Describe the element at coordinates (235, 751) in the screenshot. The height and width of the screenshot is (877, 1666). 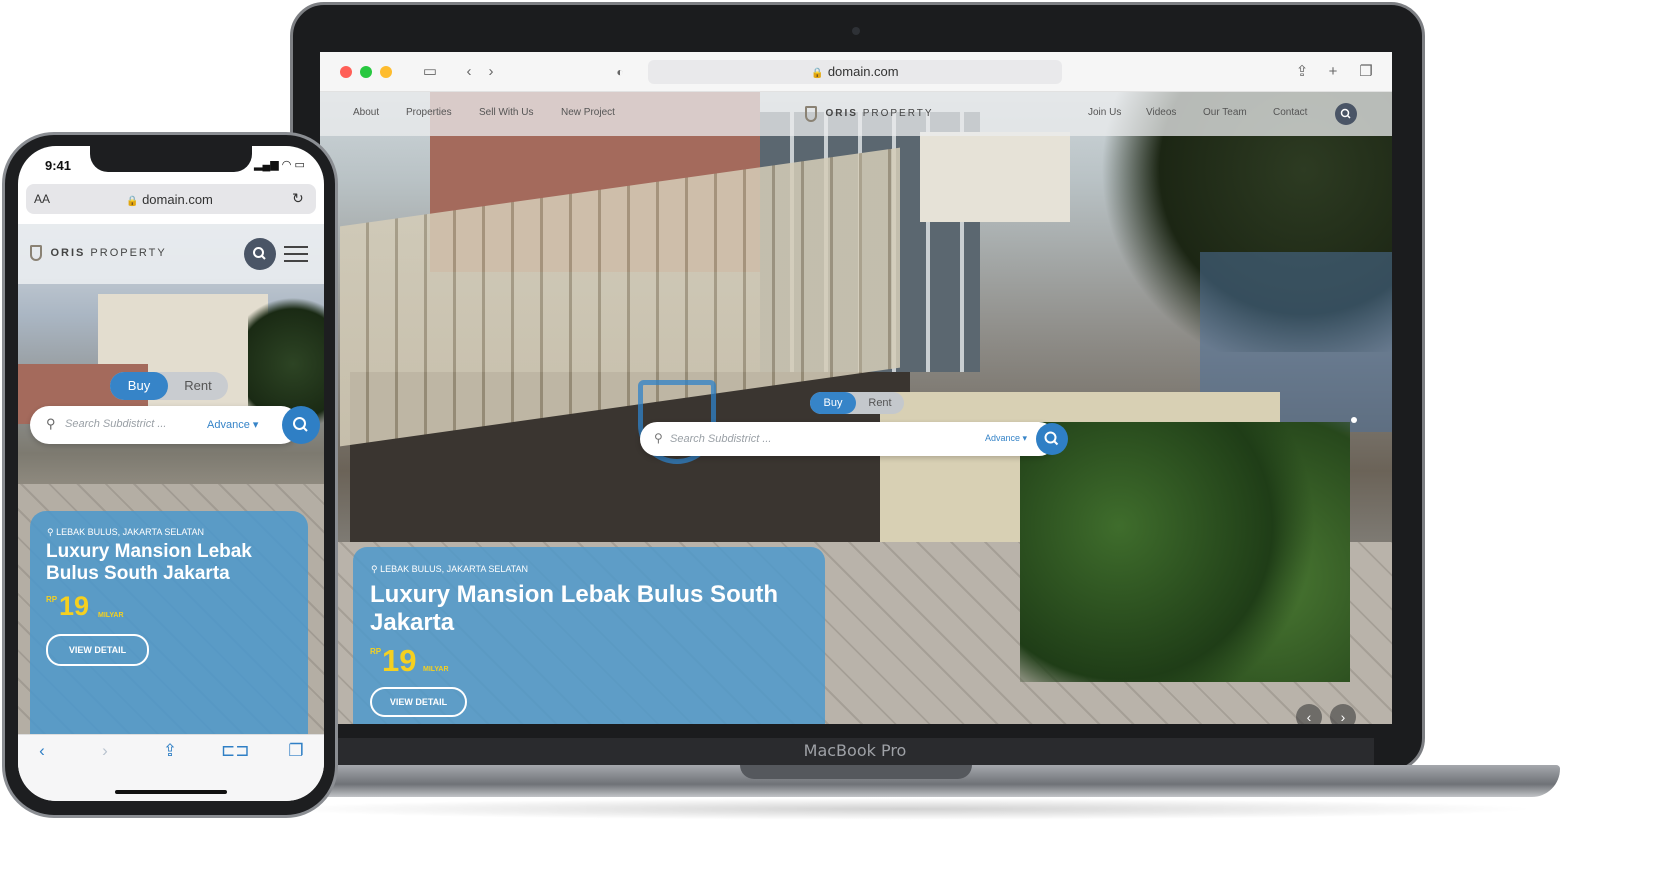
I see `bookmarks-icon: ⊏⊐` at that location.